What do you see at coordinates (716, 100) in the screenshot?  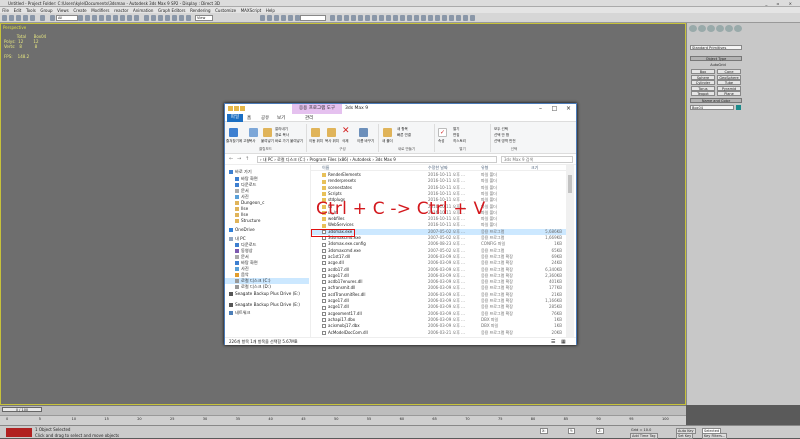 I see `name-color-rollout: Name and Color` at bounding box center [716, 100].